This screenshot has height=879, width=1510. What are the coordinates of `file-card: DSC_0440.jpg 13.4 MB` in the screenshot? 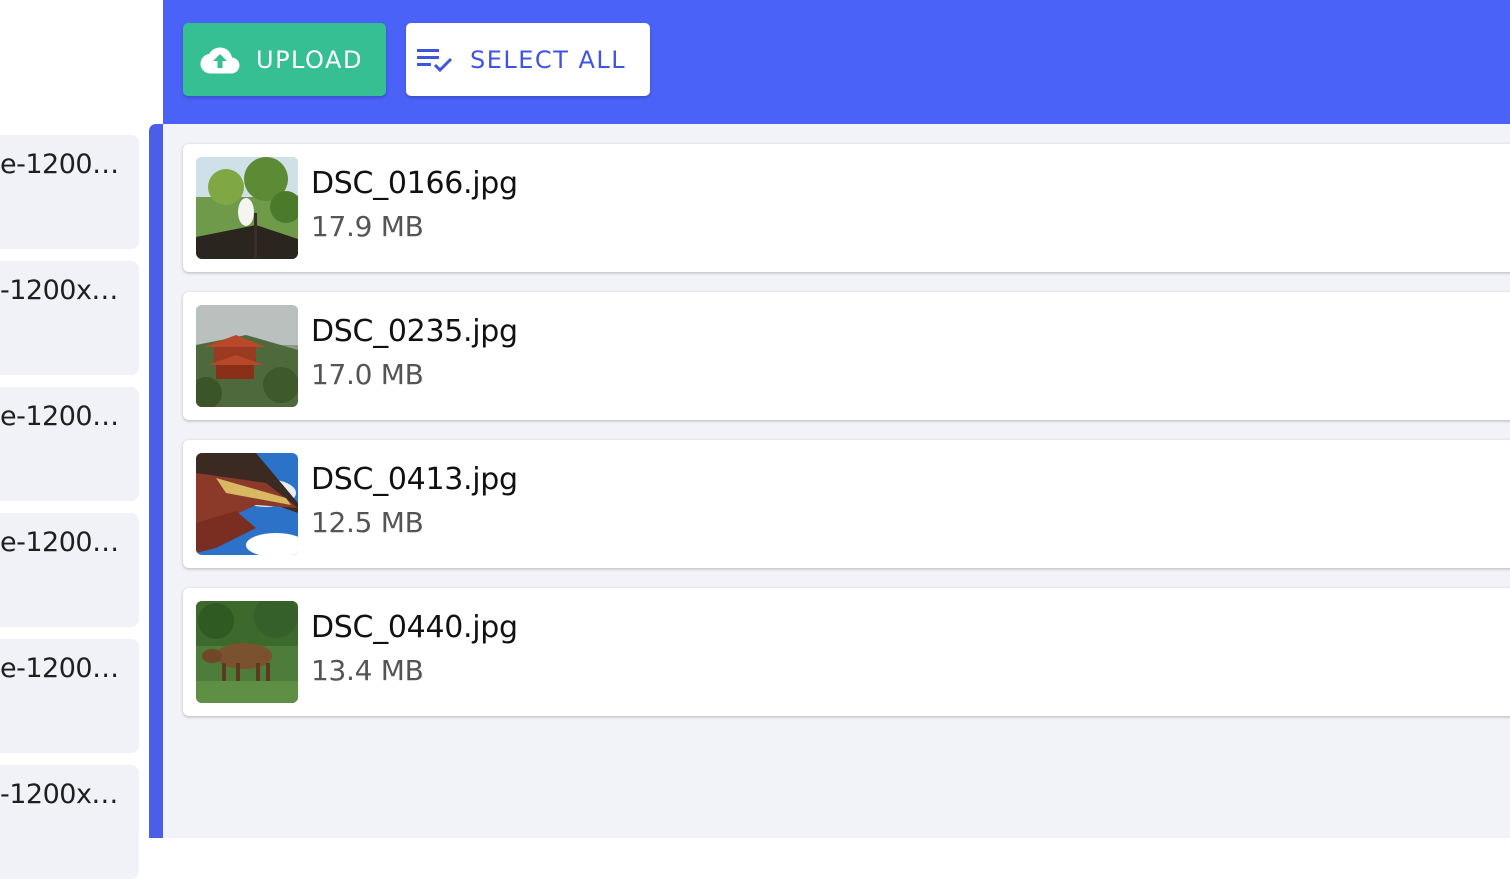 It's located at (846, 652).